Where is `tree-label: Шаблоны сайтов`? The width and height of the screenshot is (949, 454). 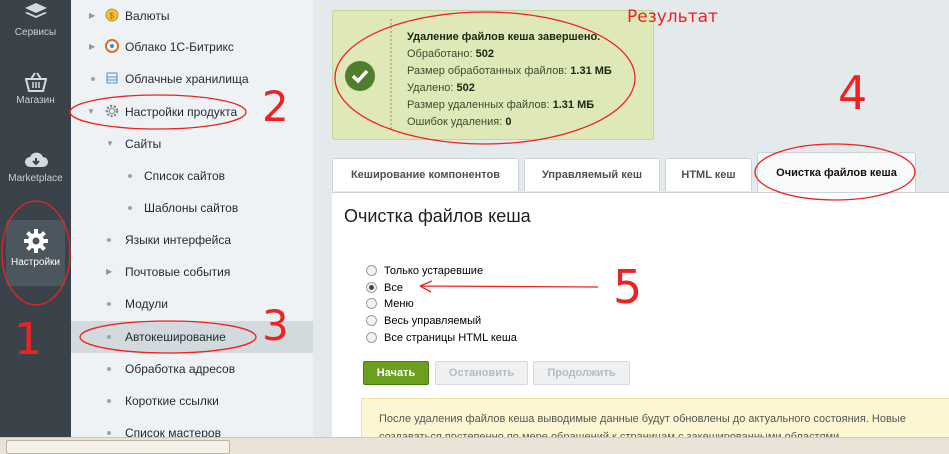
tree-label: Шаблоны сайтов is located at coordinates (191, 208).